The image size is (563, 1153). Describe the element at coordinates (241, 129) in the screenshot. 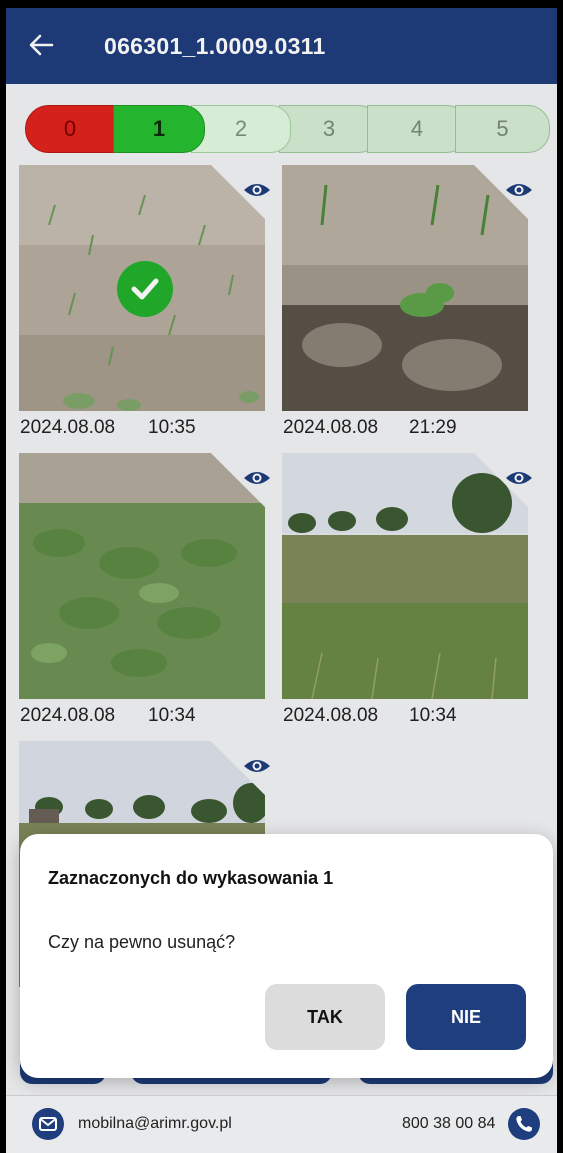

I see `rating-option-2: 2` at that location.